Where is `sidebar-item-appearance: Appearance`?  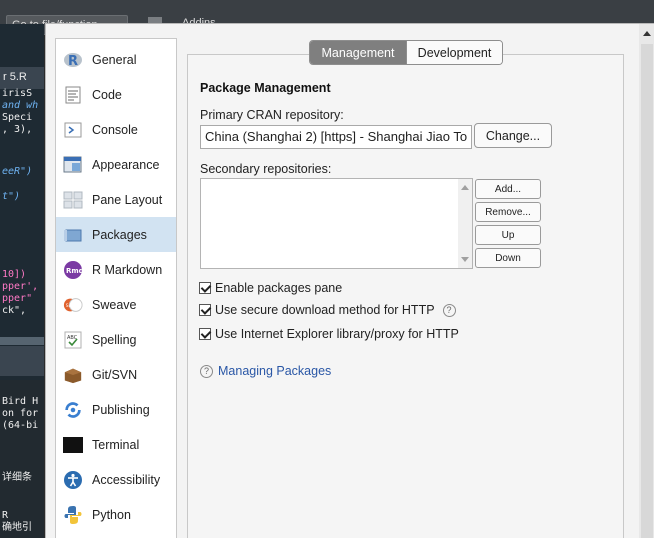 sidebar-item-appearance: Appearance is located at coordinates (116, 164).